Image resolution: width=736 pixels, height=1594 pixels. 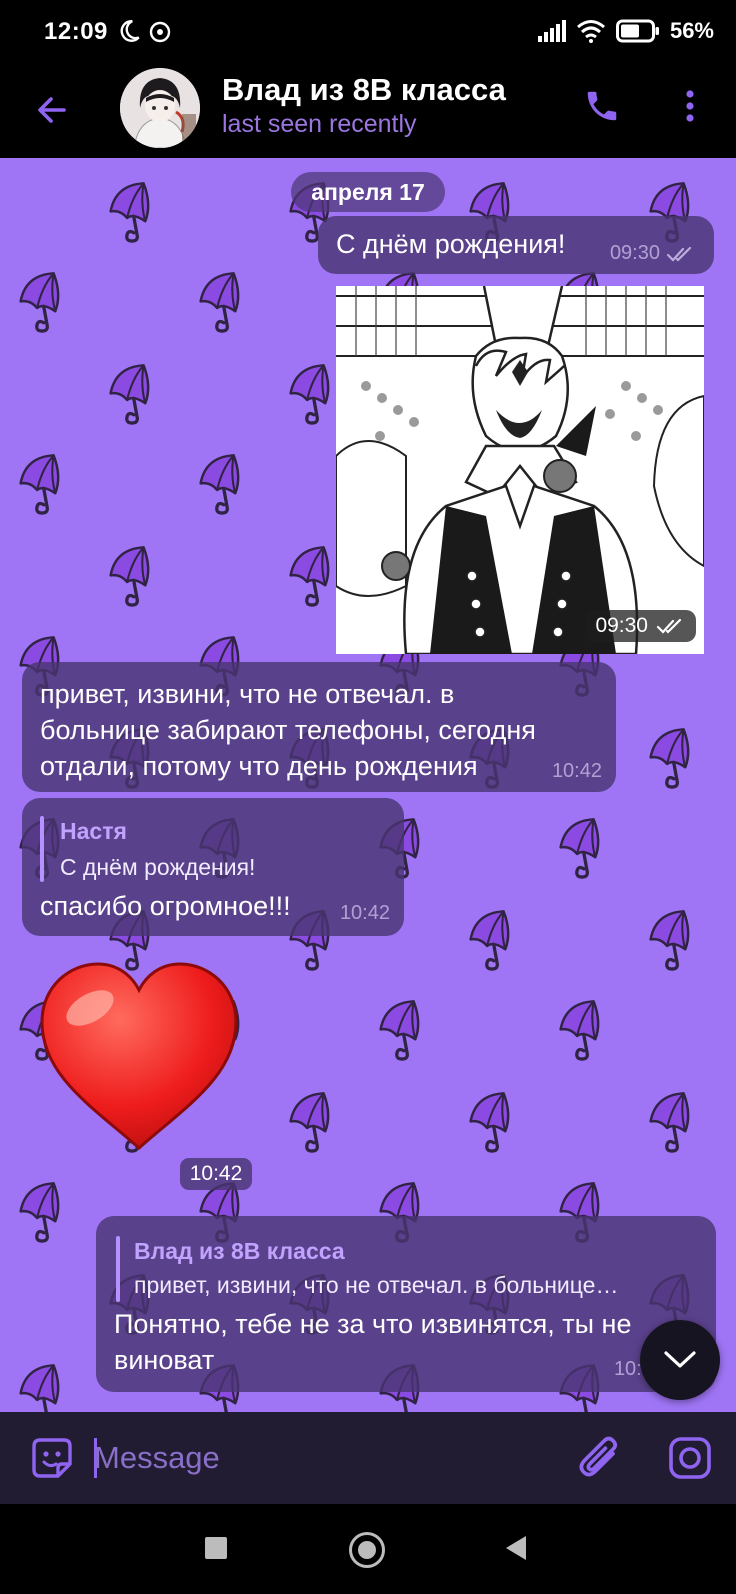 I want to click on back-button, so click(x=52, y=110).